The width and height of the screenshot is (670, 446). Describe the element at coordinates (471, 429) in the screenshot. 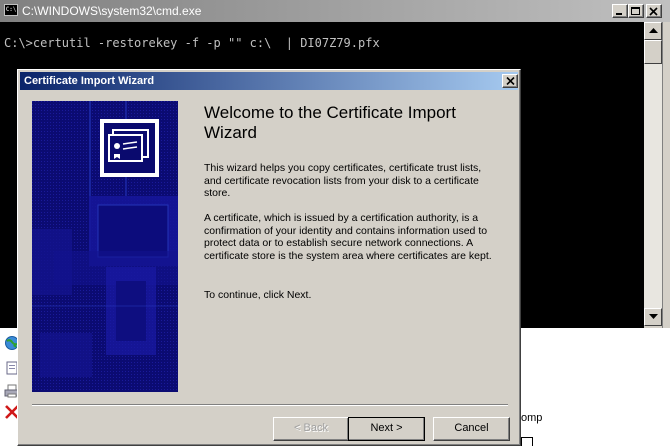

I see `cancel-button: Cancel` at that location.